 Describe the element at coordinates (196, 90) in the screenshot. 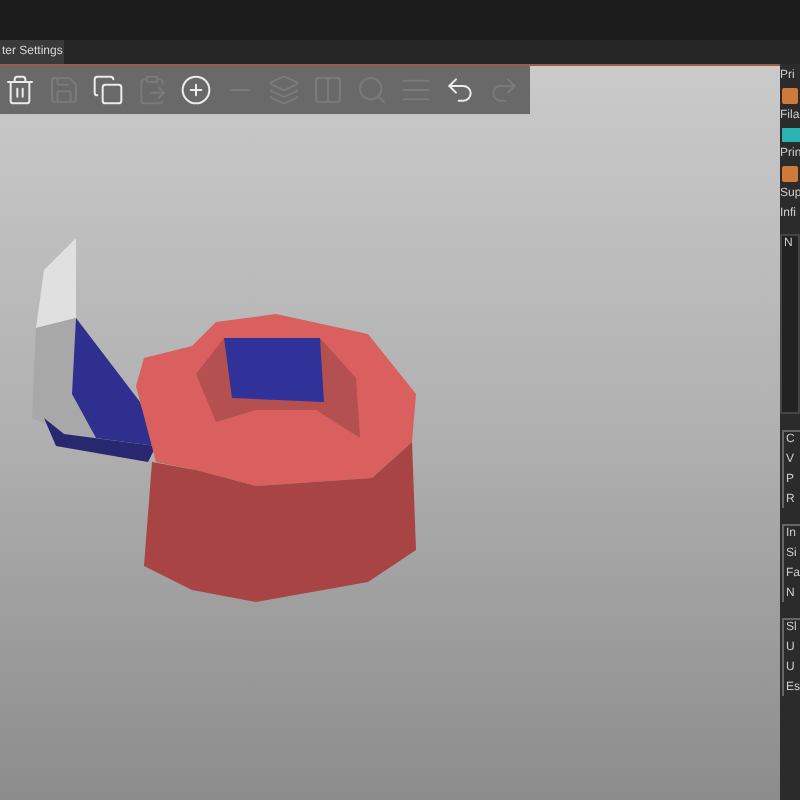

I see `add-icon` at that location.